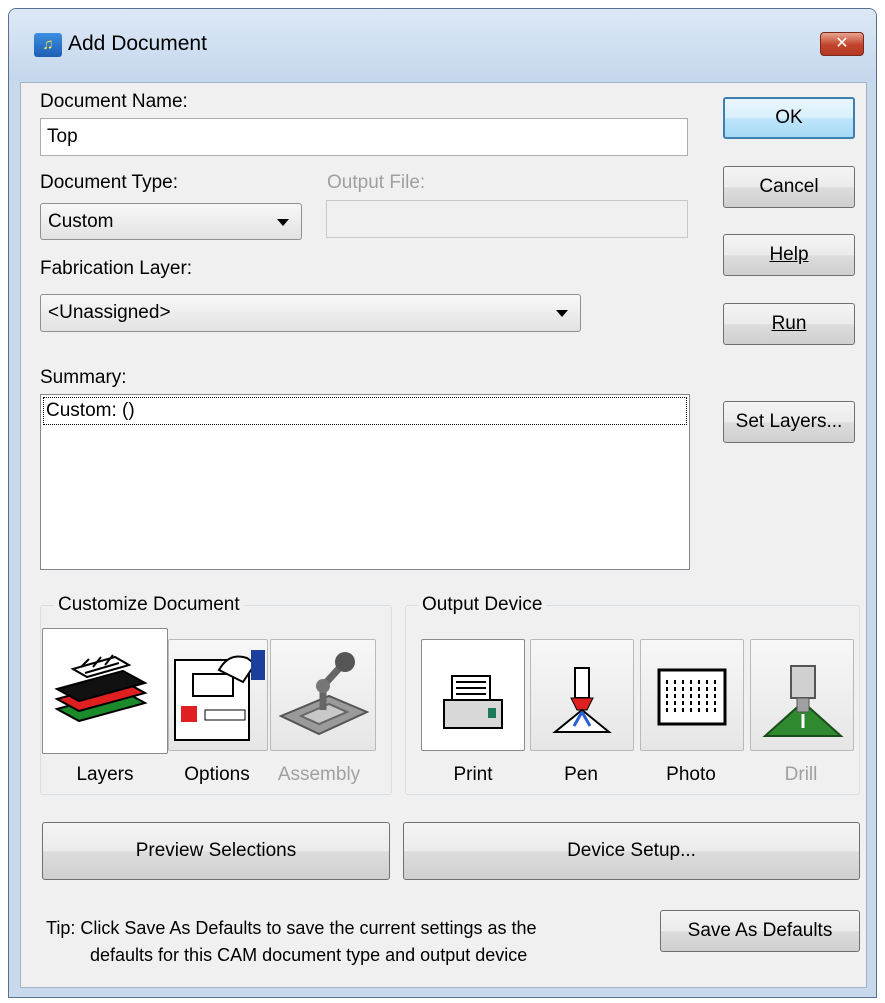  Describe the element at coordinates (803, 701) in the screenshot. I see `drill-icon` at that location.